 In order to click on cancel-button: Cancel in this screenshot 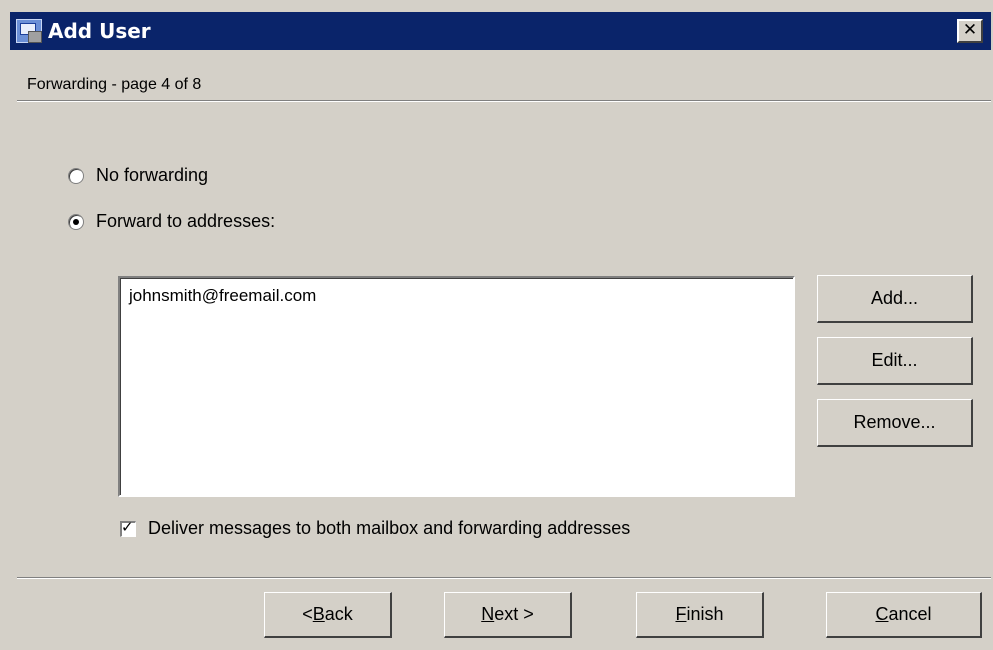, I will do `click(904, 615)`.